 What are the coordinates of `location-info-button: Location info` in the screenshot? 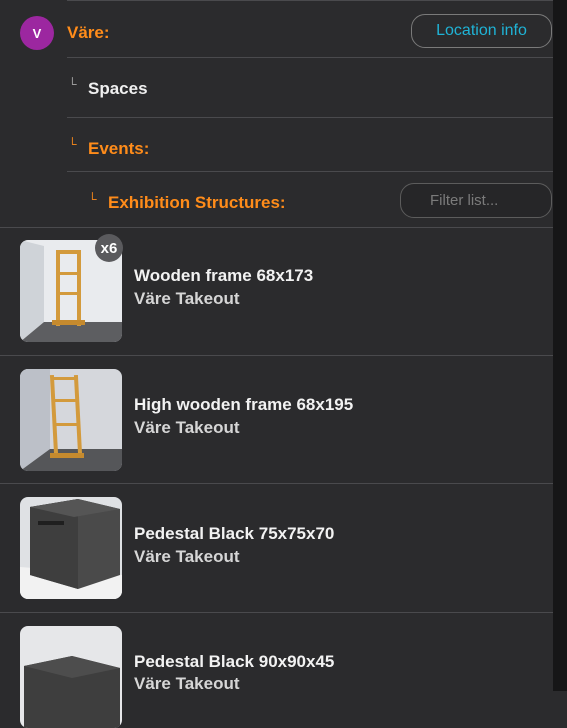 It's located at (481, 31).